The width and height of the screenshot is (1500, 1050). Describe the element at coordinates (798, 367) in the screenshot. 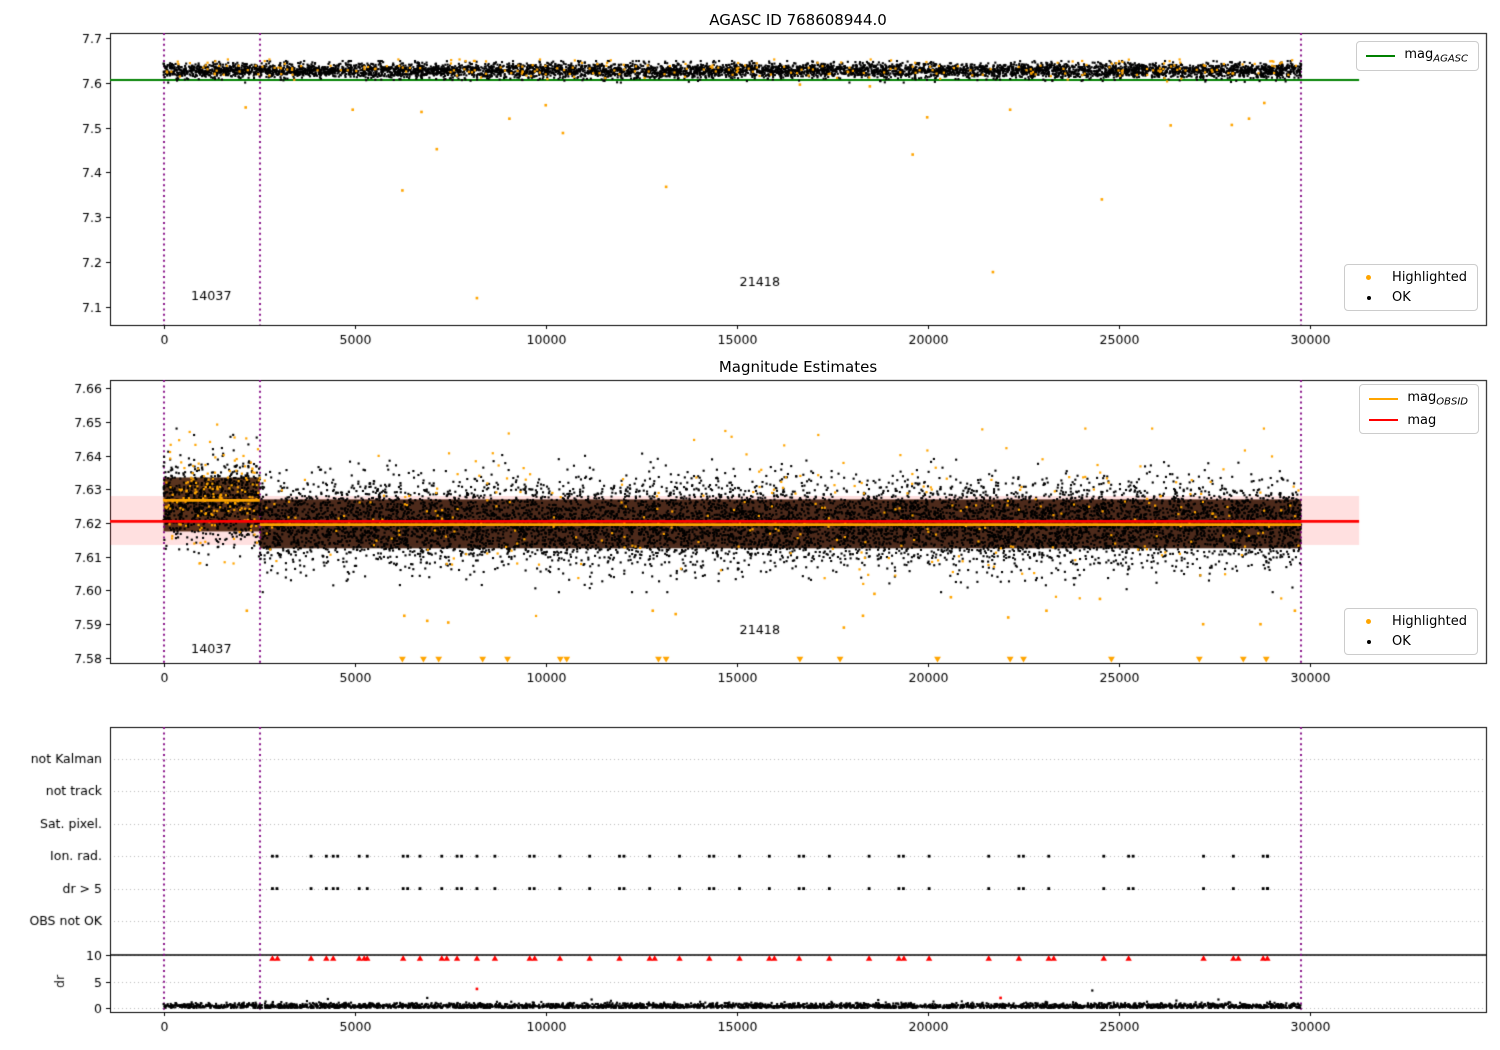

I see `middle-plot-title: Magnitude Estimates` at that location.